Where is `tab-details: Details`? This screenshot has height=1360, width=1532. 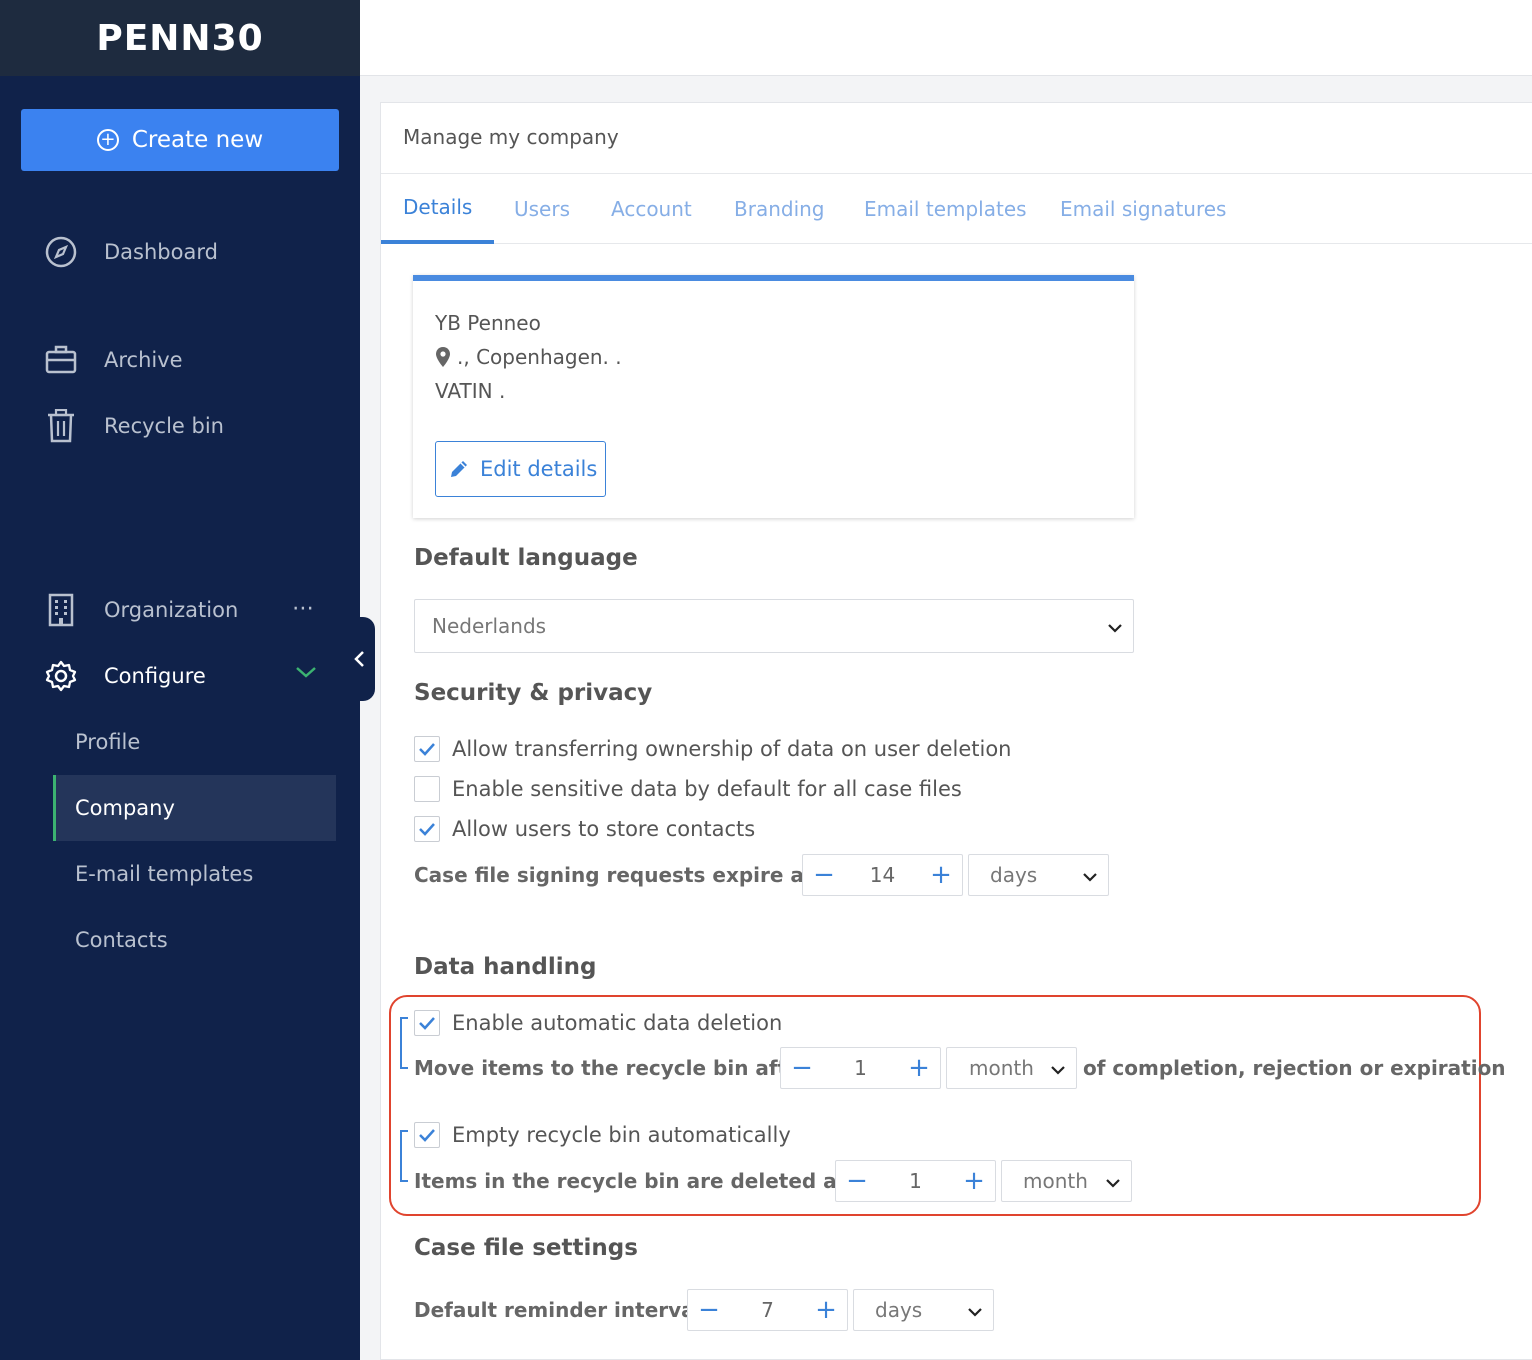 tab-details: Details is located at coordinates (438, 209).